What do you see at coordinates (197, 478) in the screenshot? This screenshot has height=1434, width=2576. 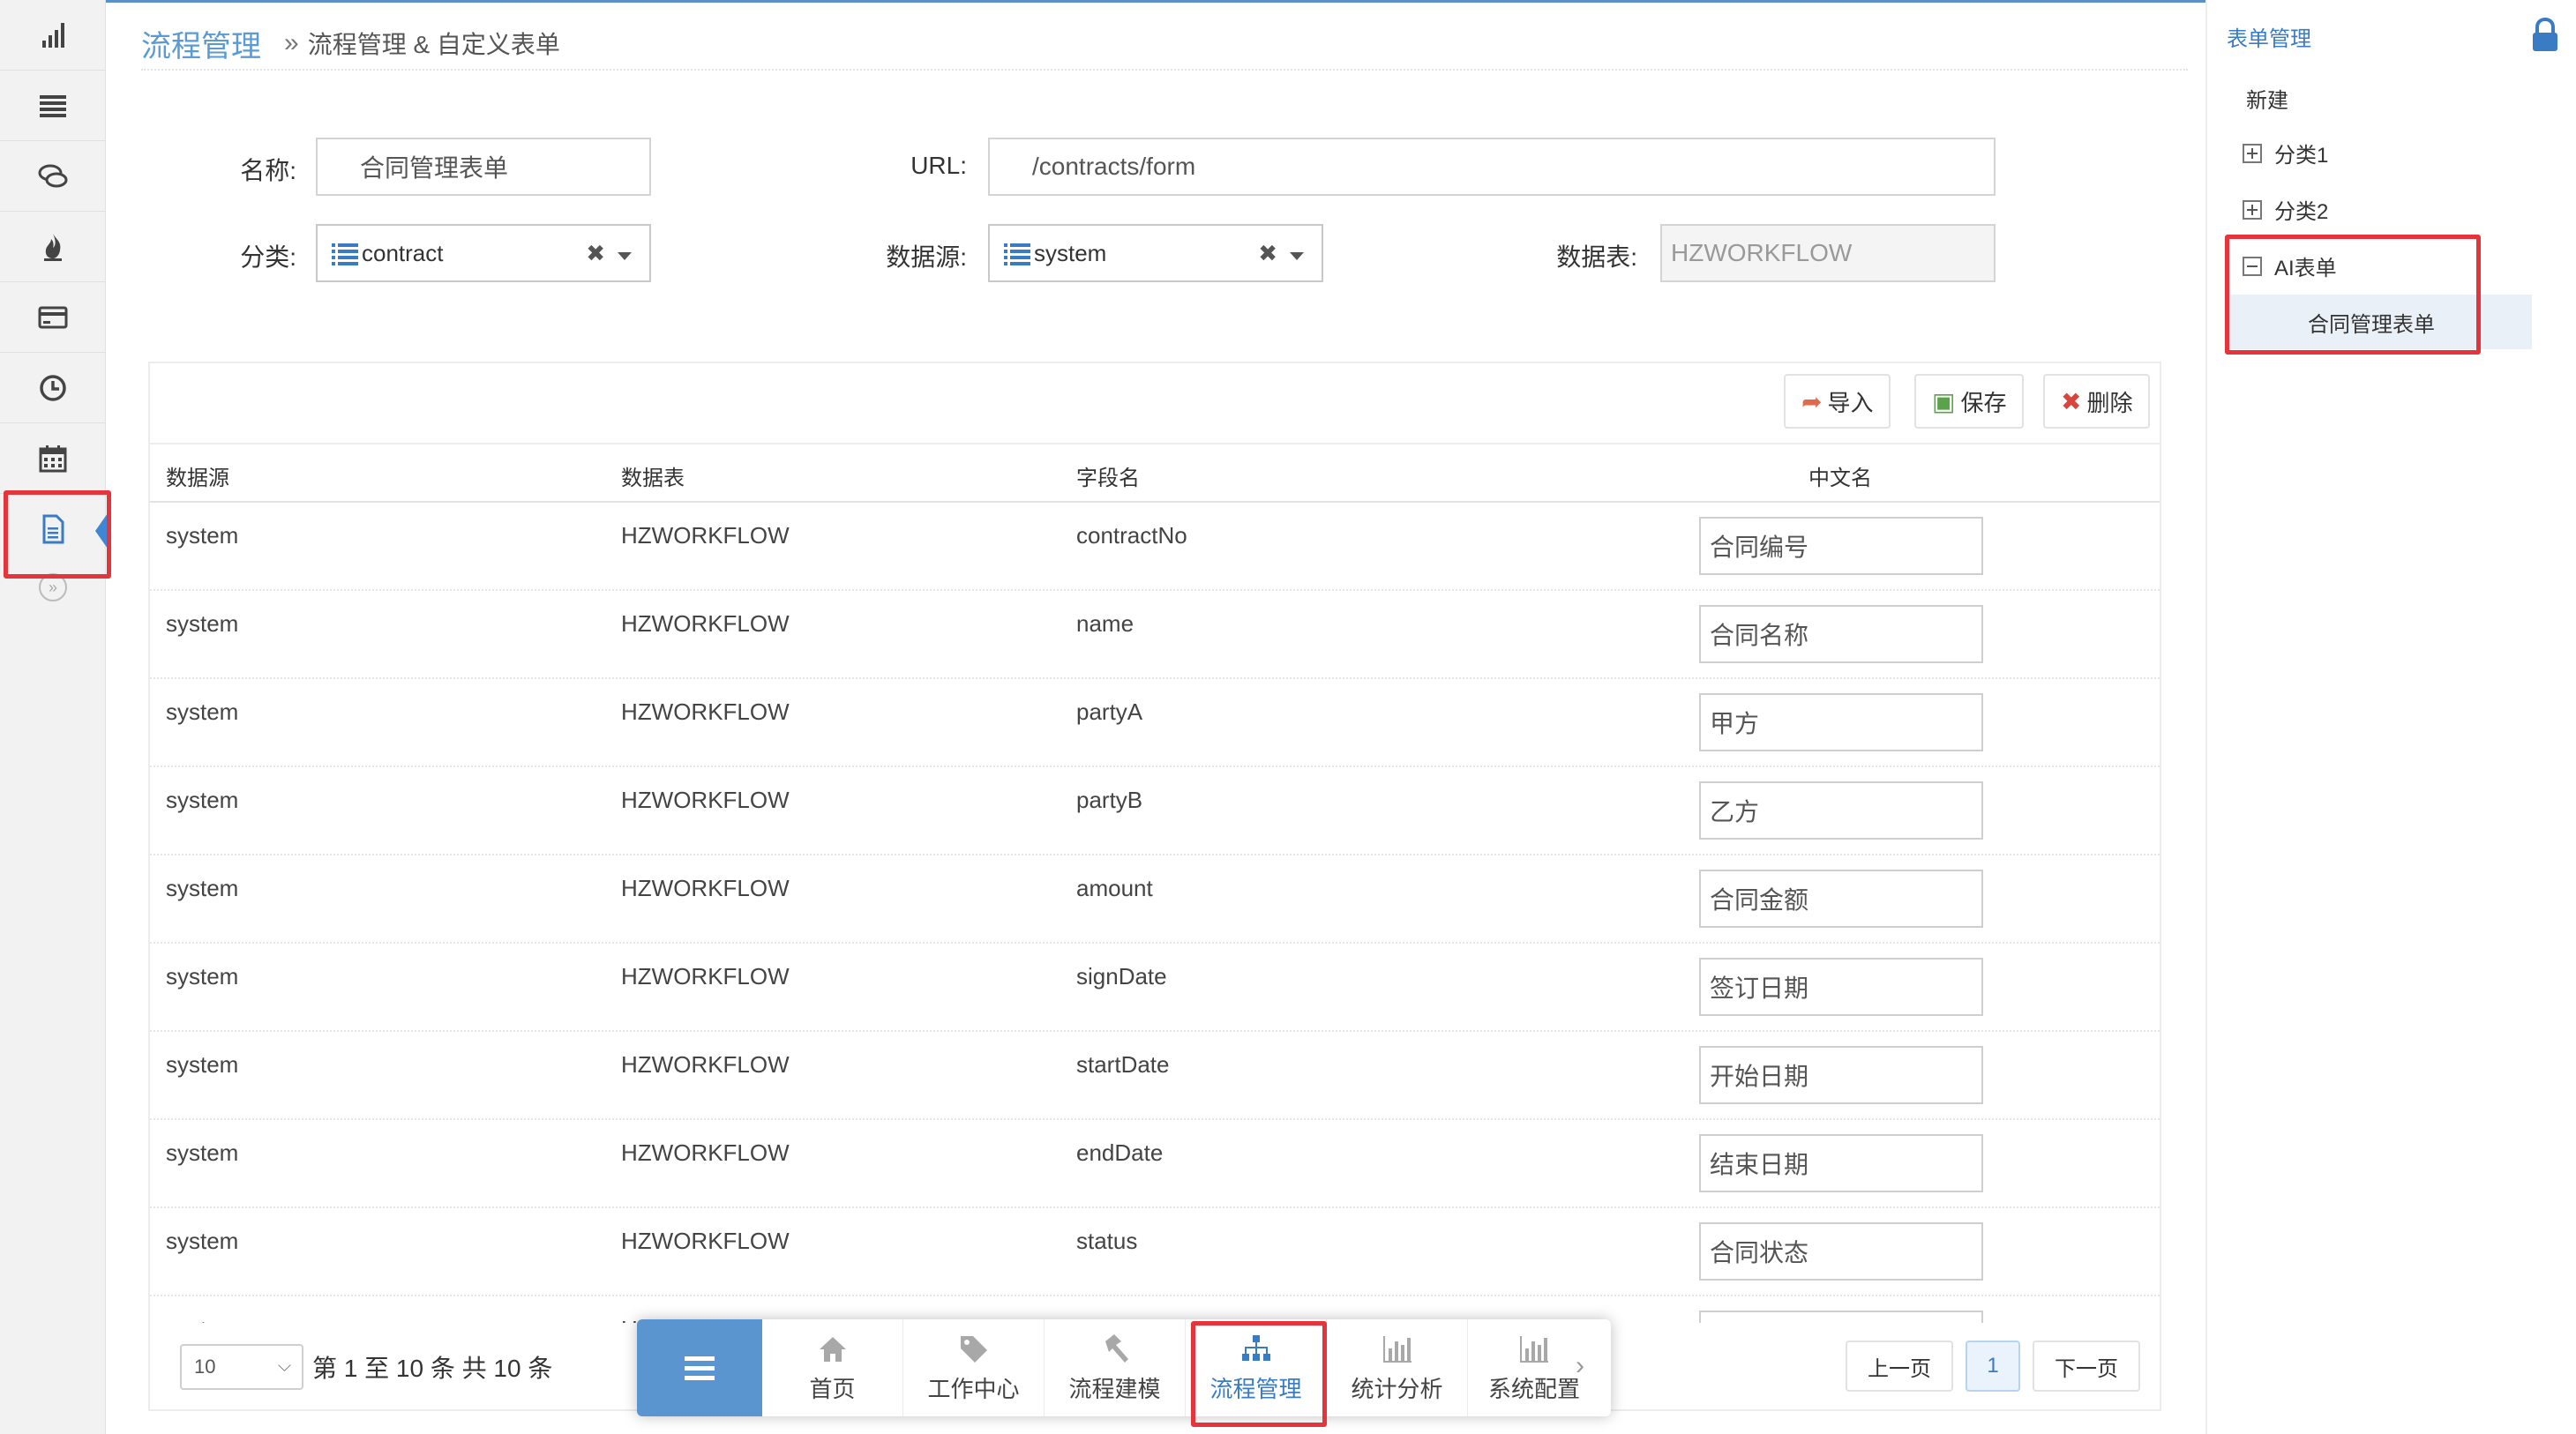 I see `column-header: 数据源` at bounding box center [197, 478].